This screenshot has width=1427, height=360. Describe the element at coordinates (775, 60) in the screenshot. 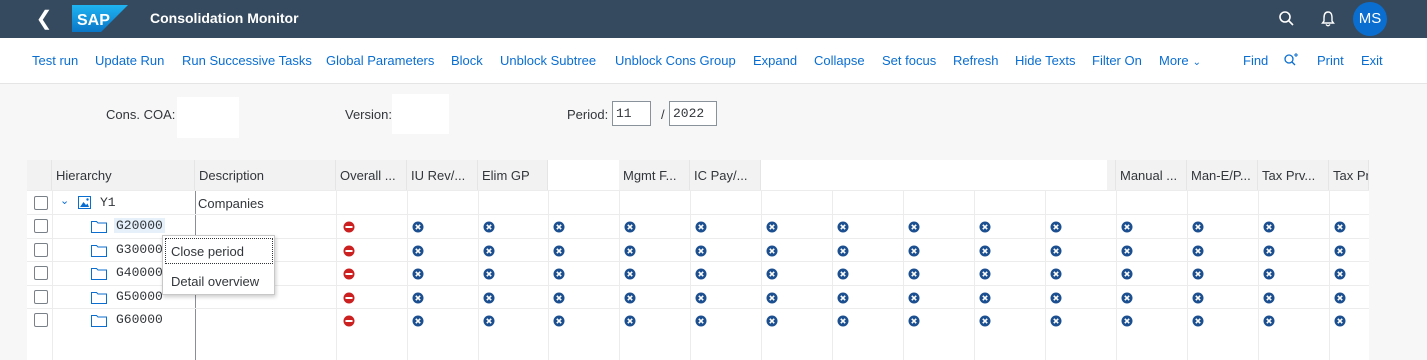

I see `expand-button: Expand` at that location.